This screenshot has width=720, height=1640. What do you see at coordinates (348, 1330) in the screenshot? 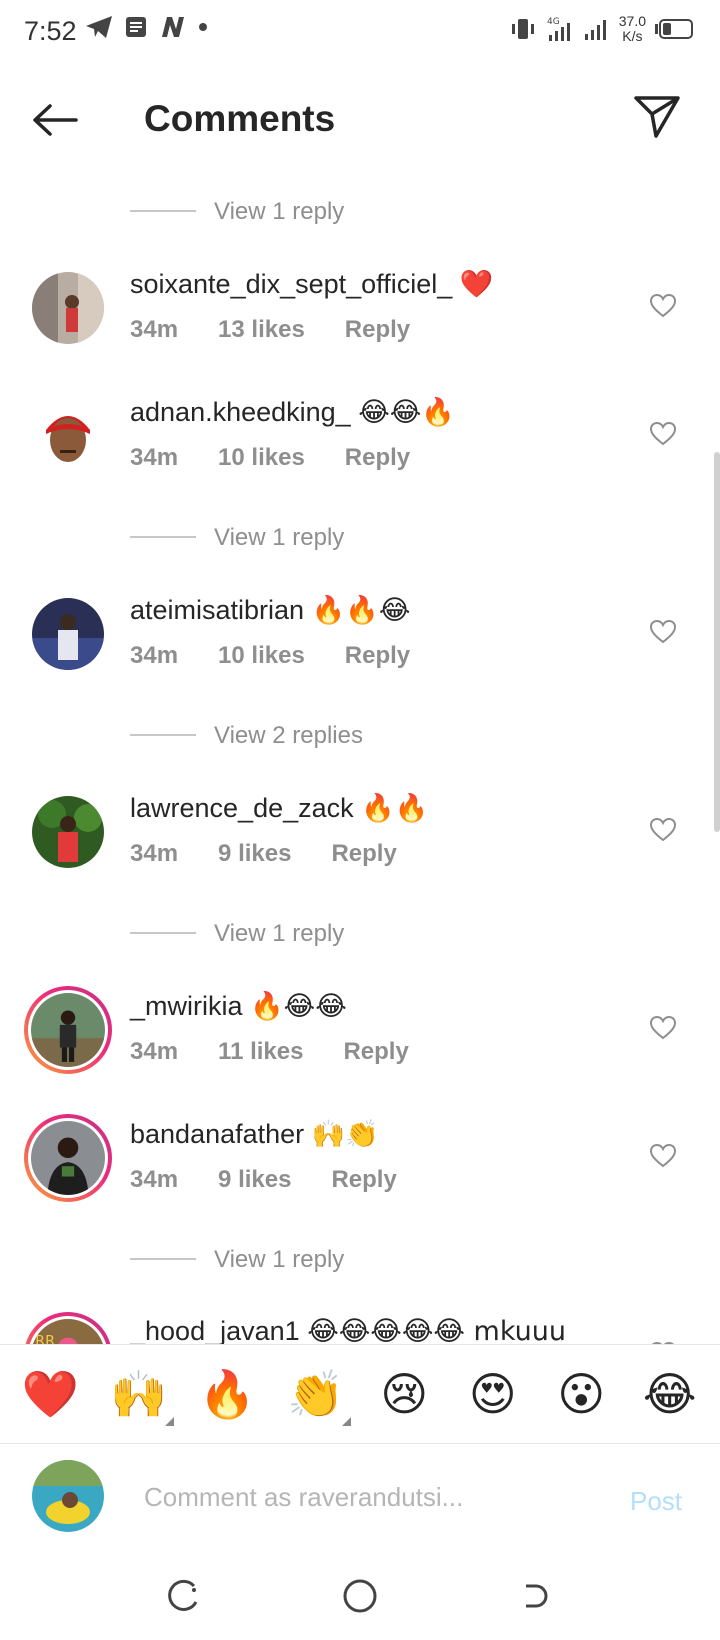
I see `comment-text: _hood_javan1 😂😂😂😂😂 mkuuu` at bounding box center [348, 1330].